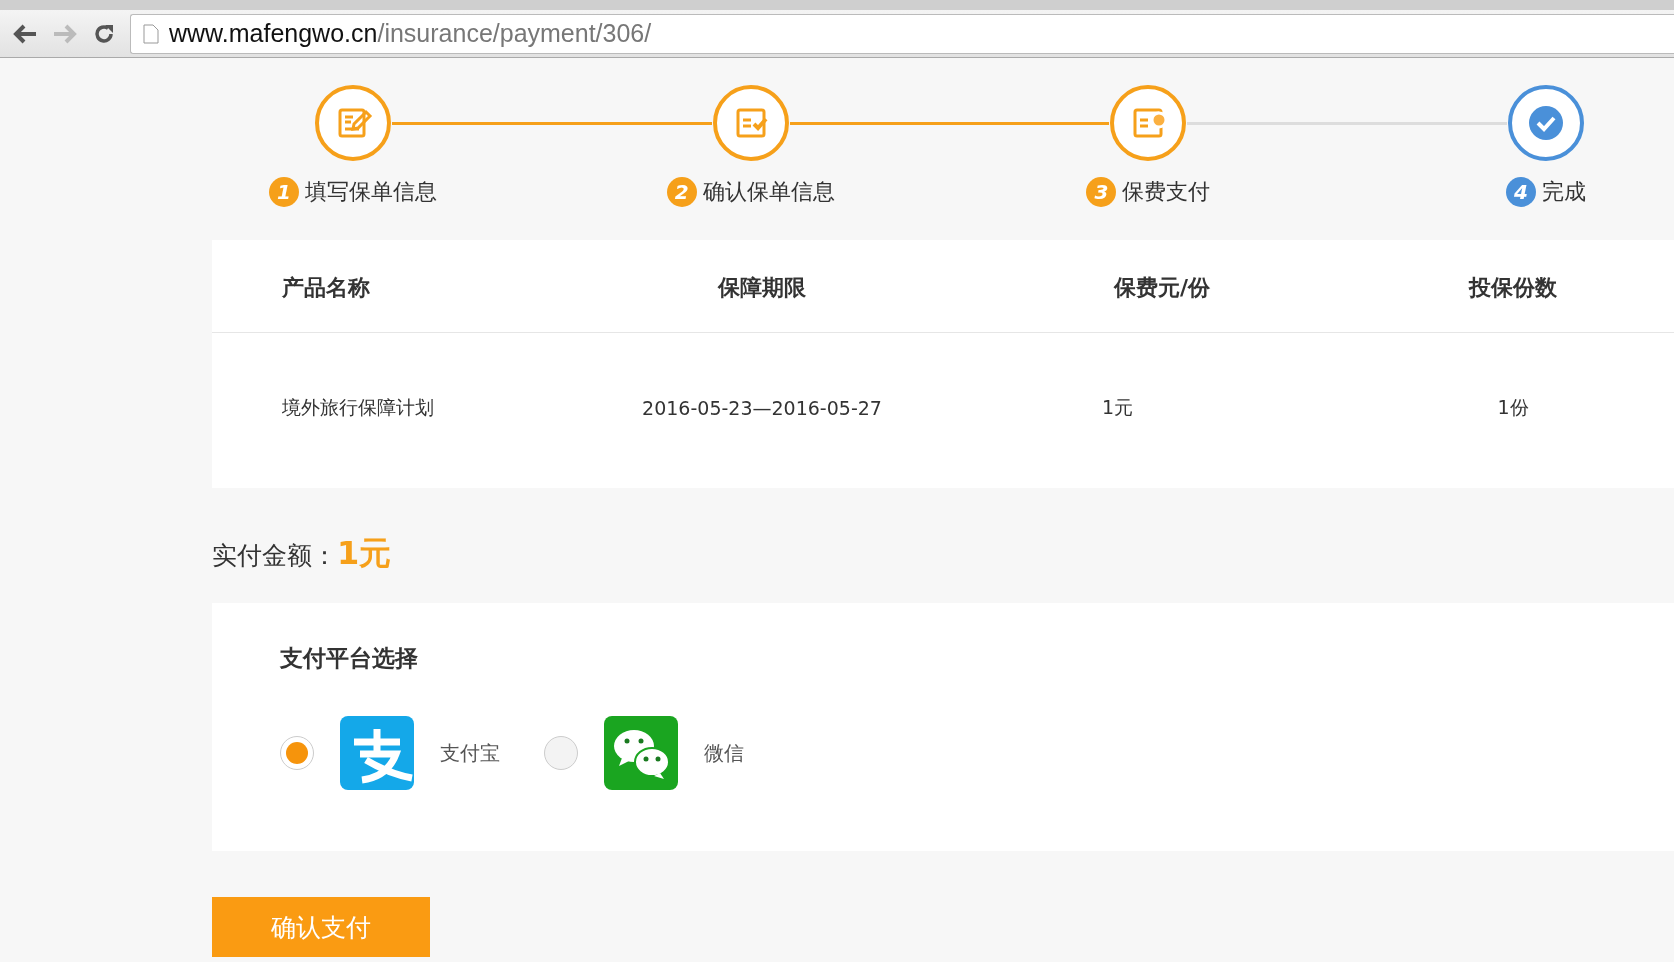  I want to click on address-bar: www.mafengwo.cn/insurance/payment/306/, so click(902, 33).